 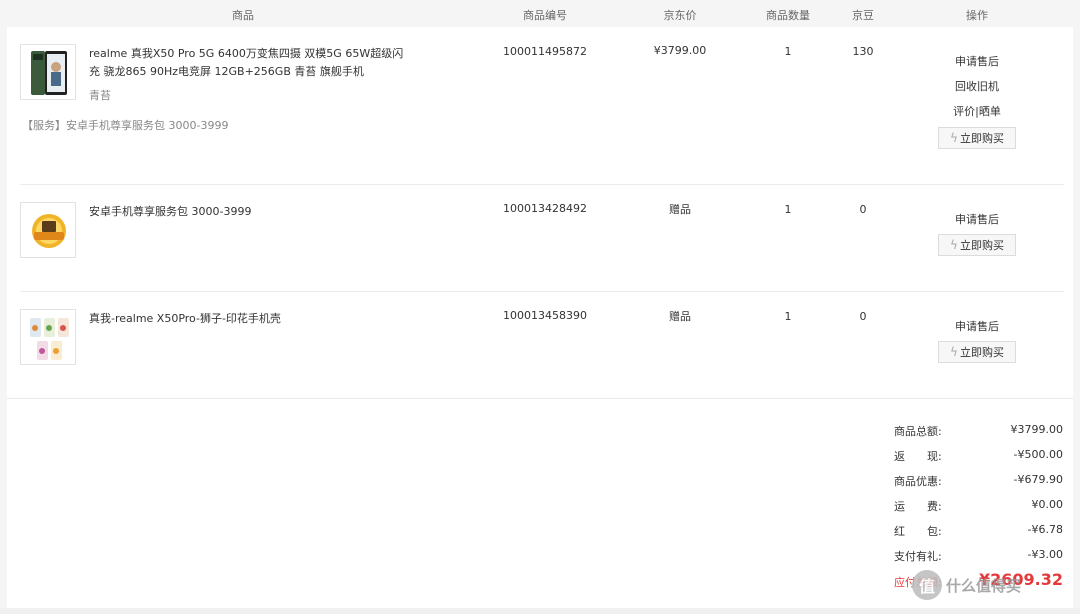 I want to click on product-sku: 100011495872, so click(x=545, y=51).